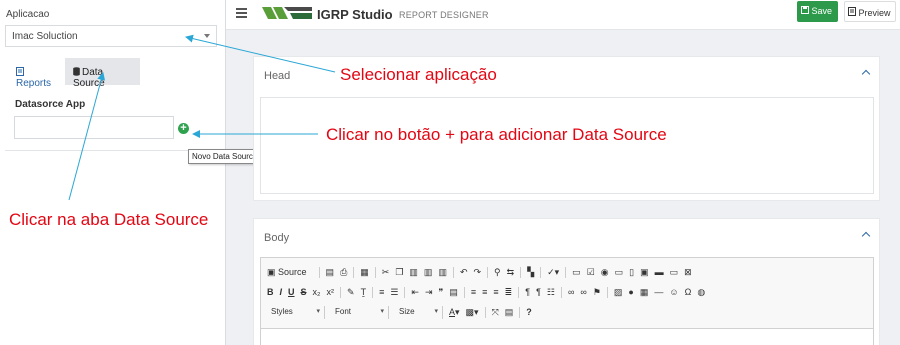  Describe the element at coordinates (597, 292) in the screenshot. I see `anchor-icon: ⚑` at that location.